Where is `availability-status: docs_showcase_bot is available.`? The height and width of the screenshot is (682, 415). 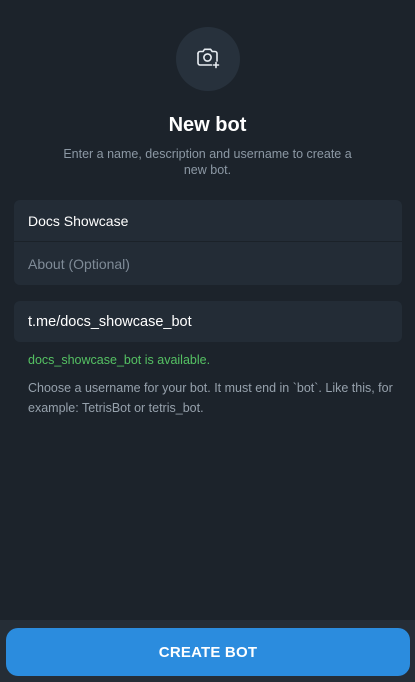
availability-status: docs_showcase_bot is available. is located at coordinates (119, 360).